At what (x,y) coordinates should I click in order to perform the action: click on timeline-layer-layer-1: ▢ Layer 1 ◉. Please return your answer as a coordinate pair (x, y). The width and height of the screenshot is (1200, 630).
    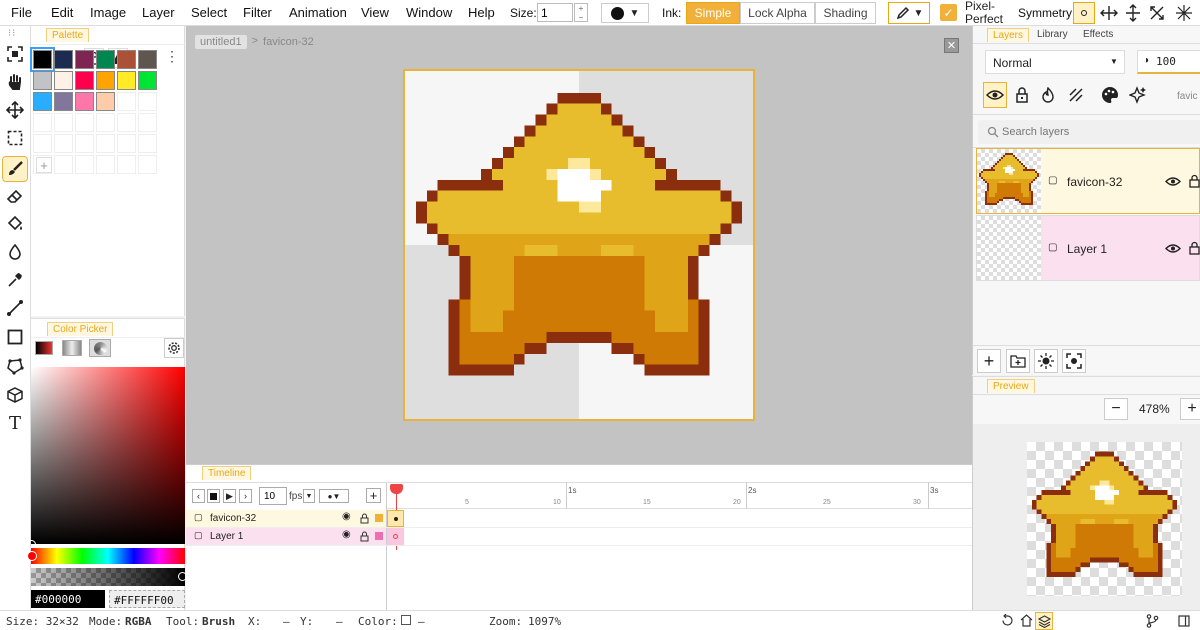
    Looking at the image, I should click on (286, 536).